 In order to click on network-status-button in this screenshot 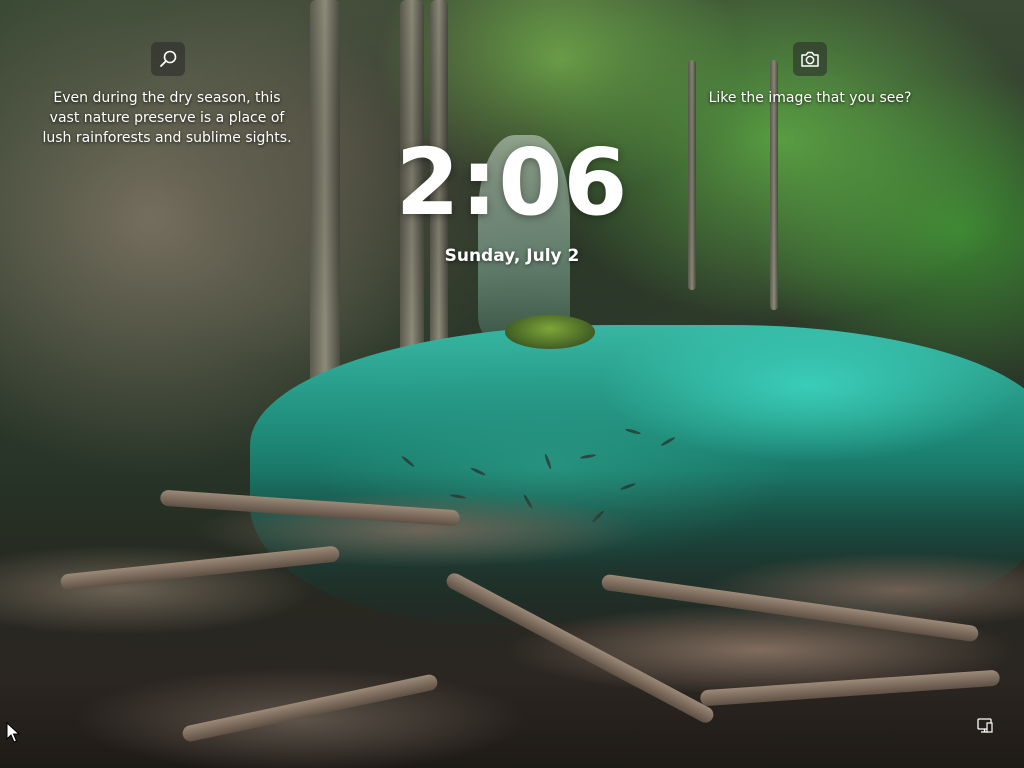, I will do `click(985, 726)`.